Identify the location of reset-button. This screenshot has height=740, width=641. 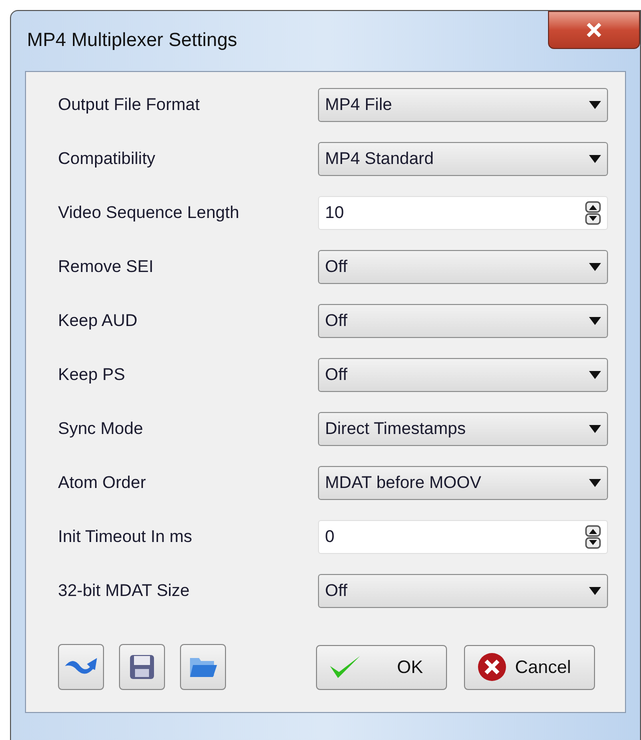
(81, 667).